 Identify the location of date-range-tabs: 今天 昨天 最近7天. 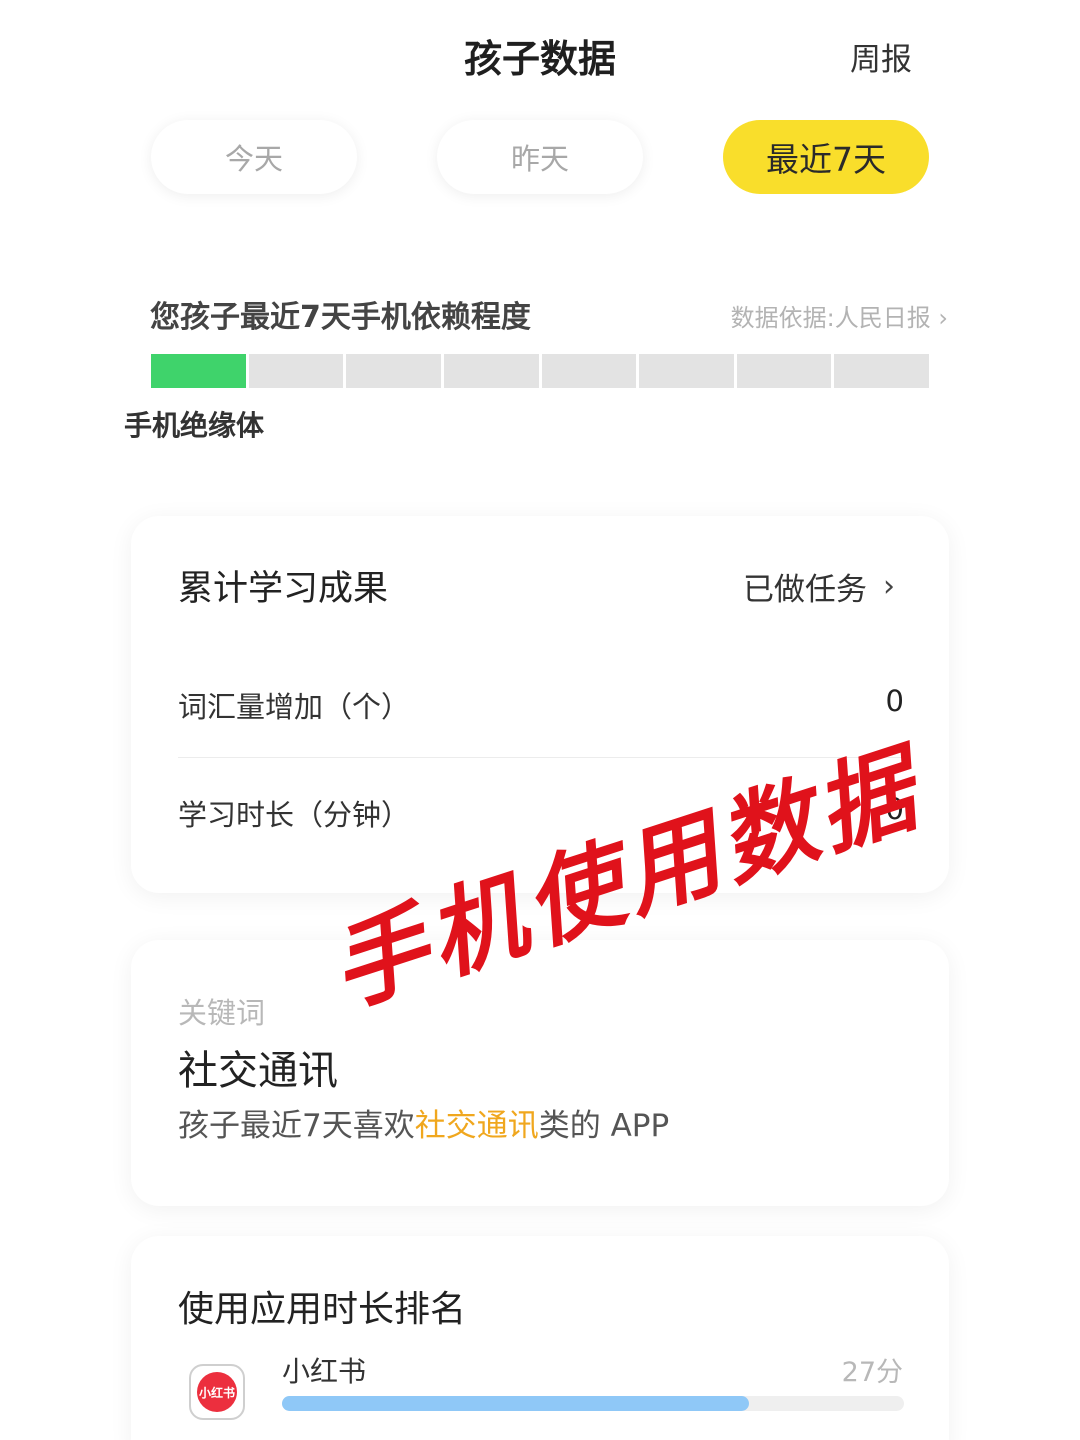
(540, 158).